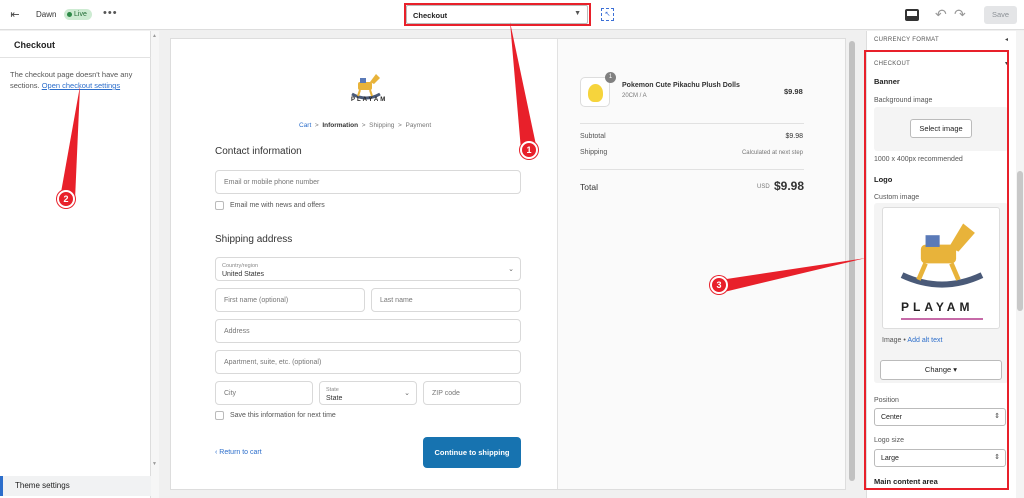 This screenshot has width=1024, height=498. What do you see at coordinates (940, 458) in the screenshot?
I see `logo-size-select: Large ⇕` at bounding box center [940, 458].